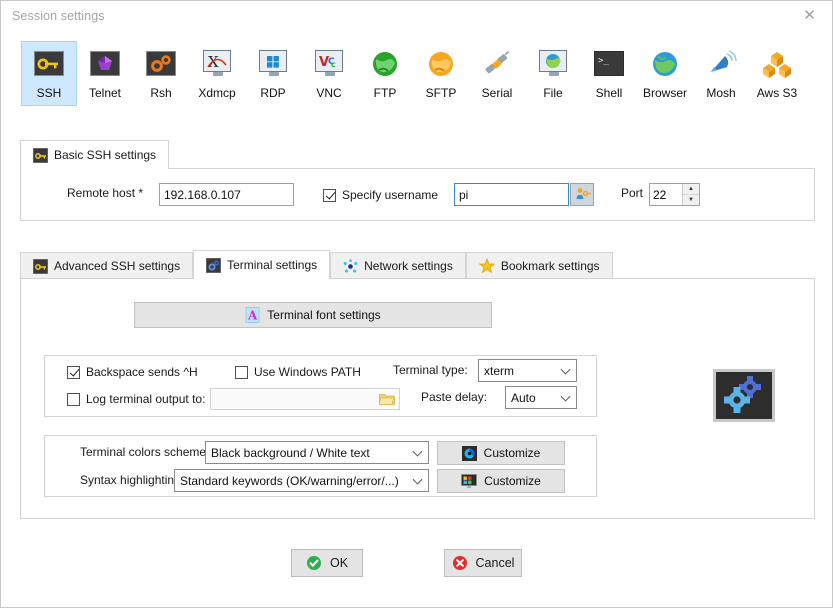  I want to click on backspace-sends-label: Backspace sends ^H, so click(142, 372).